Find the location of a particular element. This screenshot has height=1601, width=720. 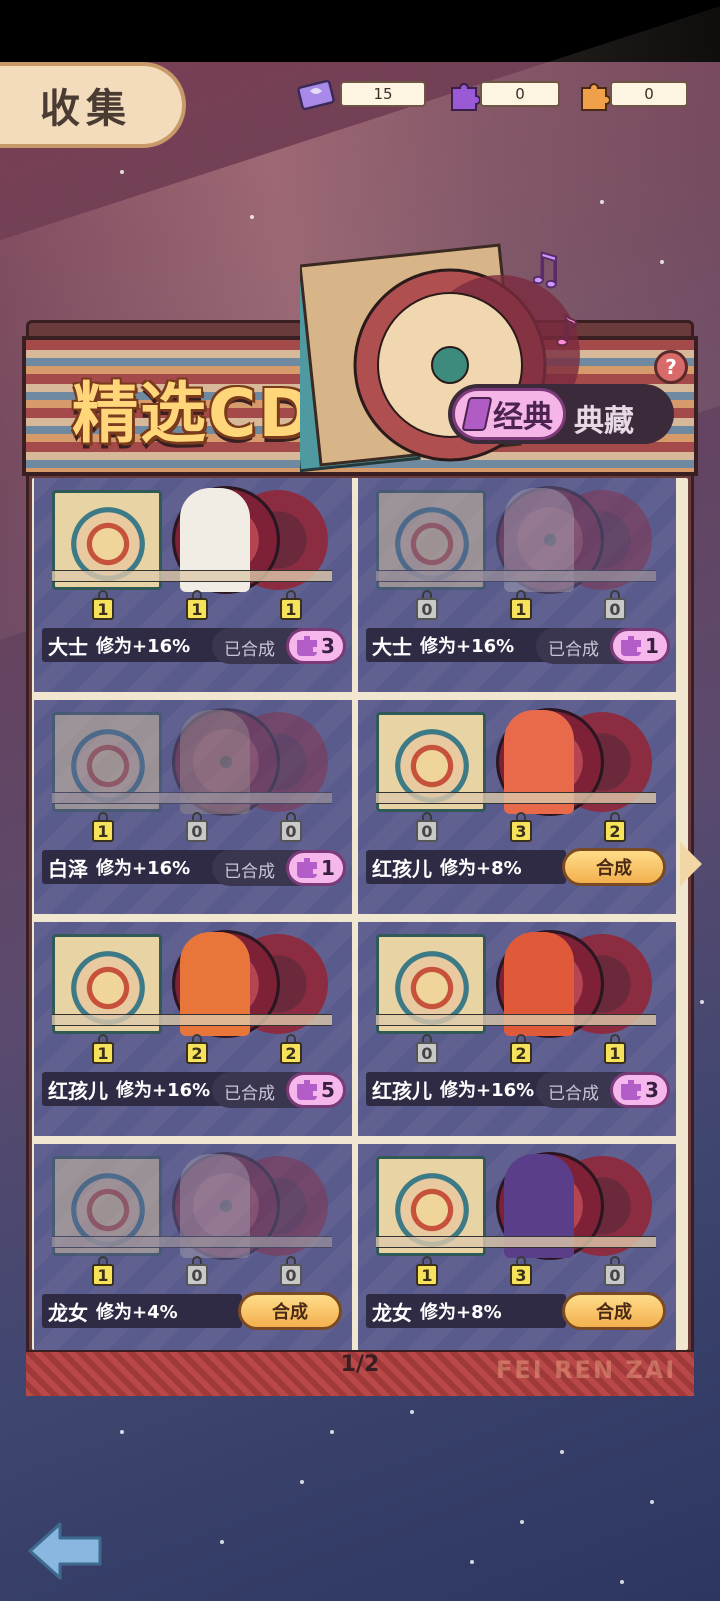

cd-card: 0 2 1 红孩儿 修为+16% 已合成 3 is located at coordinates (517, 1029).